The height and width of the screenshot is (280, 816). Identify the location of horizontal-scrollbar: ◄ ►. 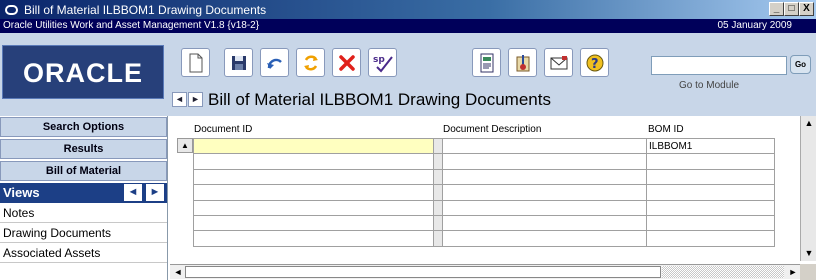
(485, 271).